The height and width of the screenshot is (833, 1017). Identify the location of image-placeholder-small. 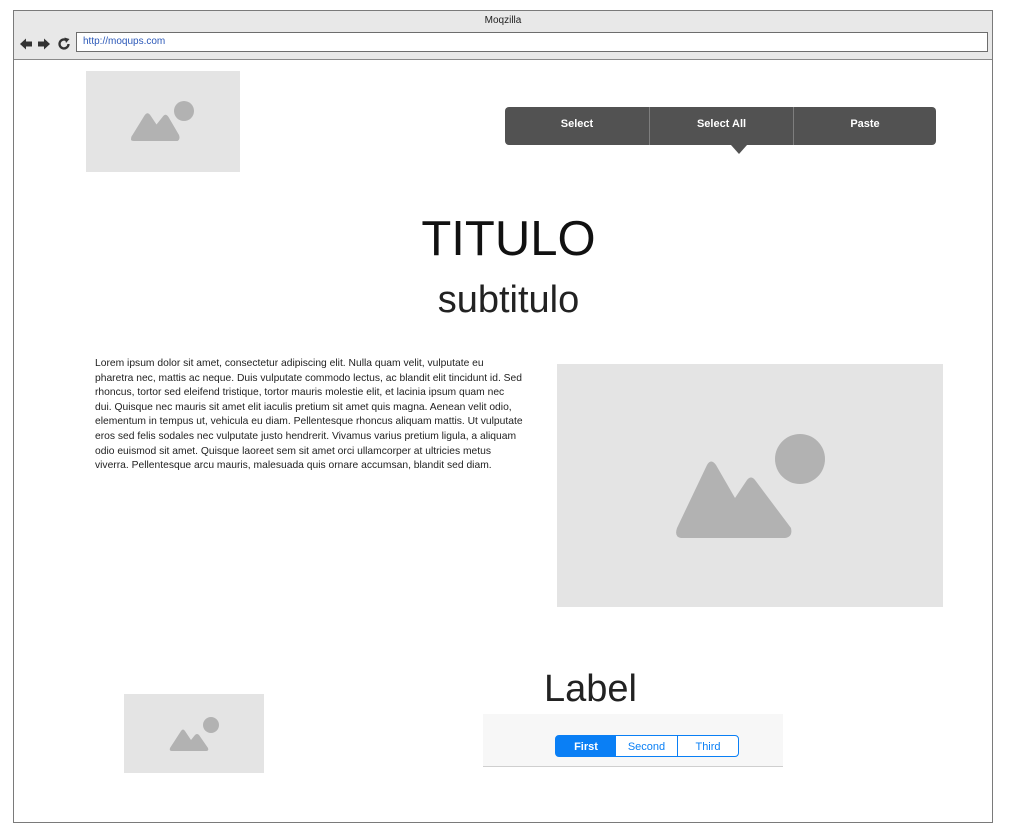
(194, 733).